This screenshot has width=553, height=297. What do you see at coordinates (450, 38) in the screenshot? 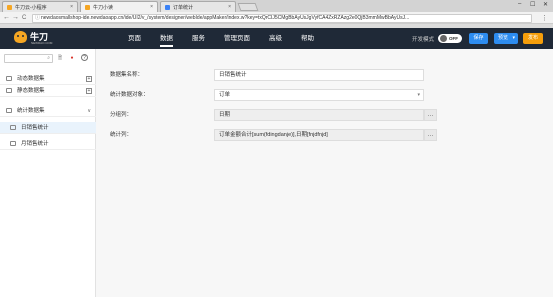
I see `dev-mode-toggle: OFF` at bounding box center [450, 38].